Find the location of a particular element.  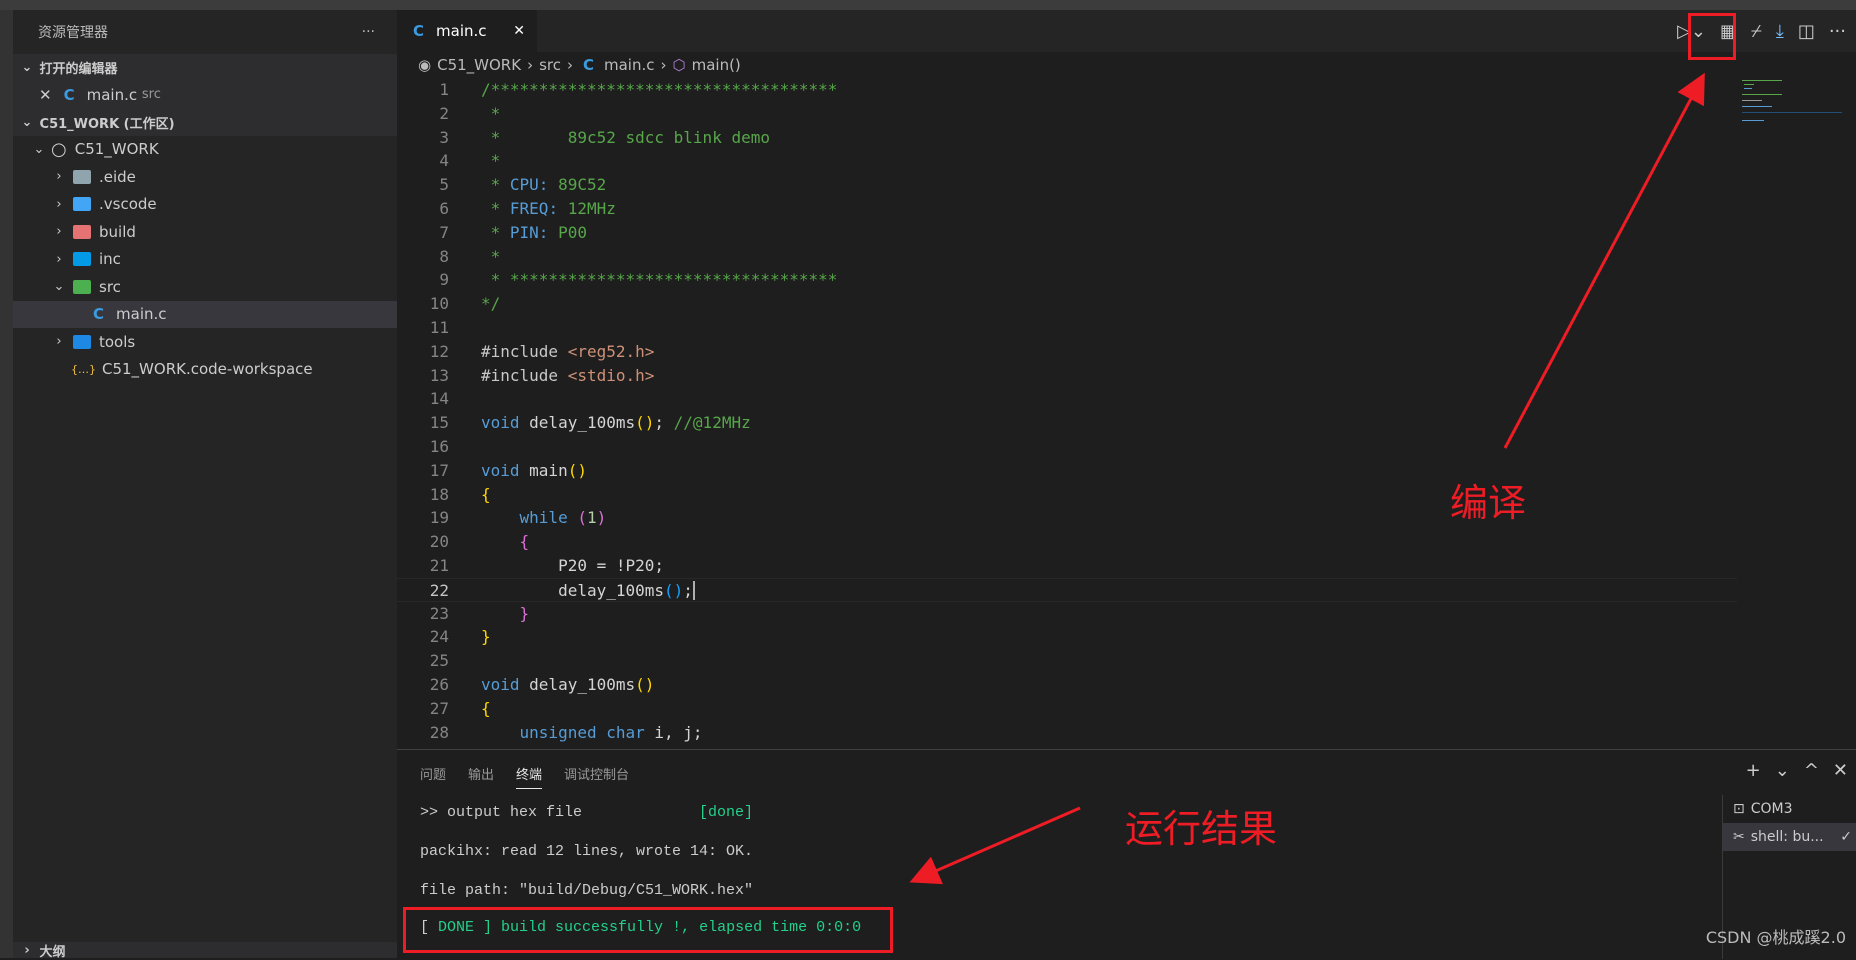

result-annotation: 运行结果 is located at coordinates (1201, 829).